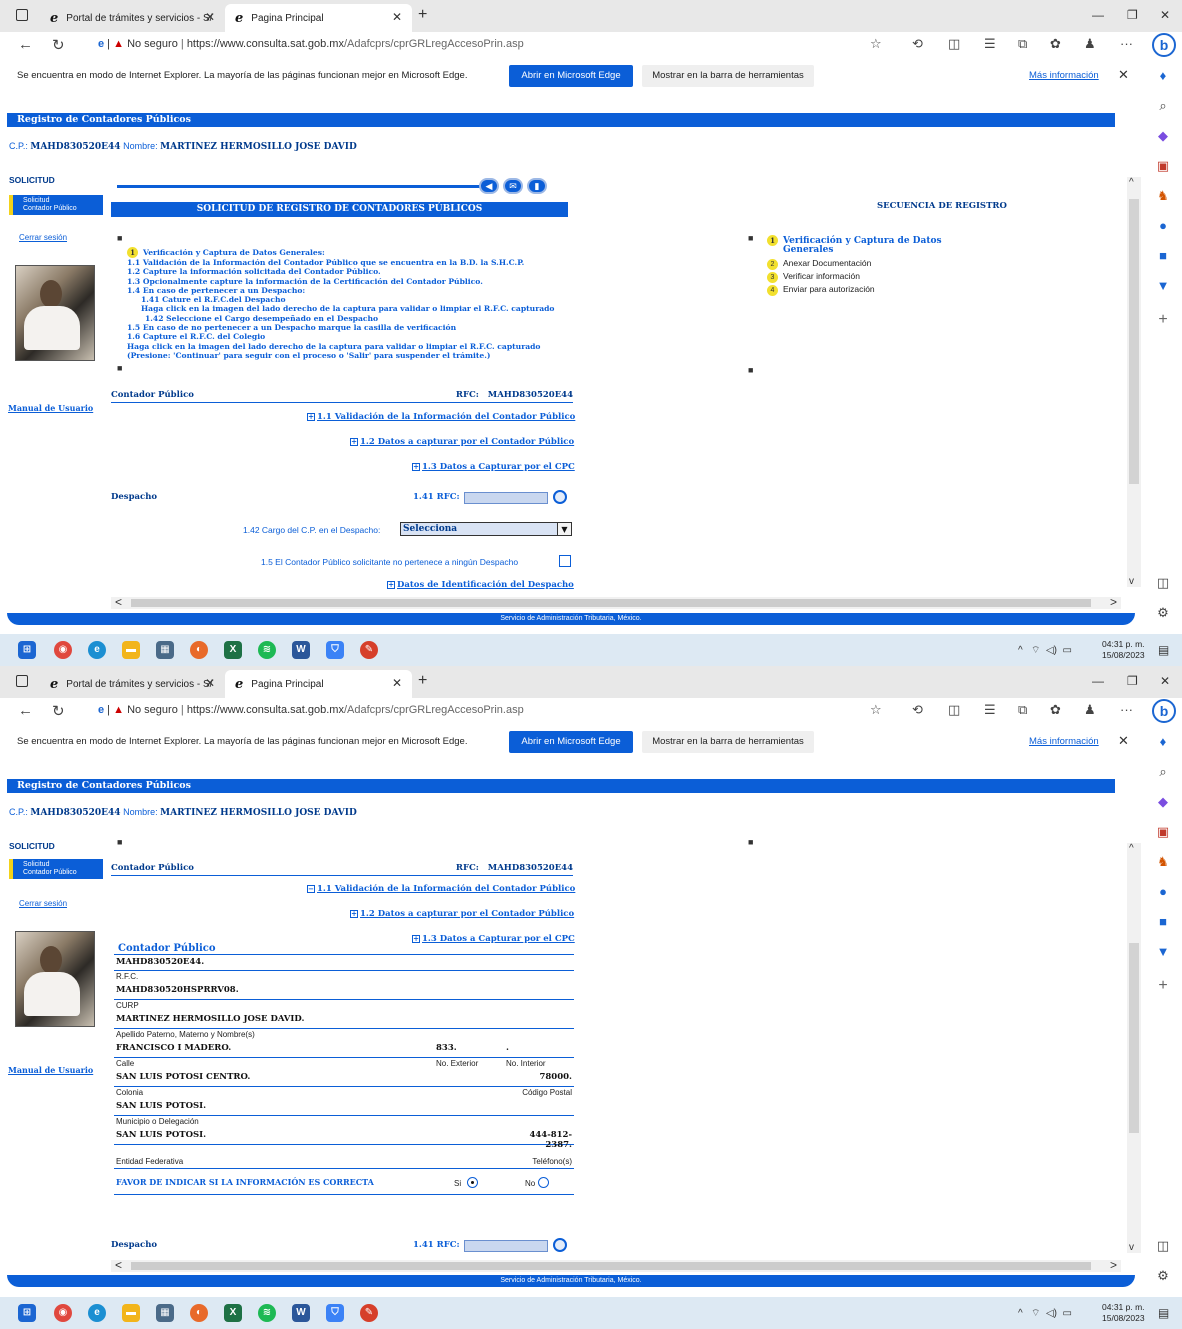 This screenshot has width=1182, height=1329. I want to click on user-manual-link: Manual de Usuario, so click(50, 1070).